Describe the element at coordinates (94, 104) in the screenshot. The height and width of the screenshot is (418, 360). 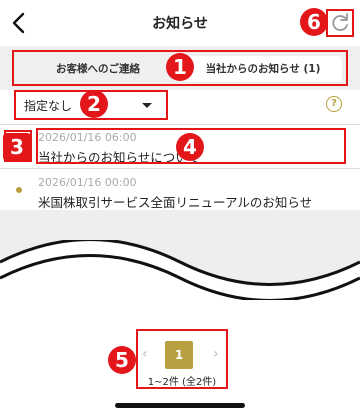
I see `annotation-badge-2: 2` at that location.